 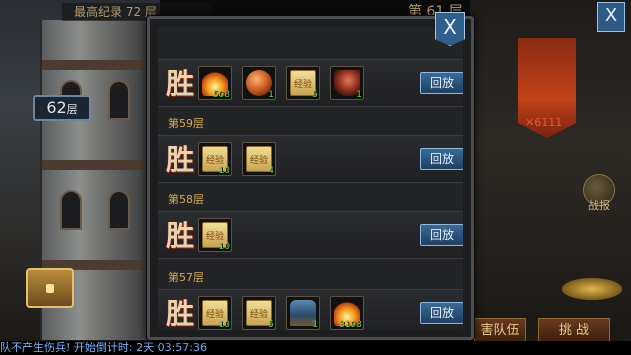 I want to click on my-floor-badge: 62层, so click(x=62, y=108).